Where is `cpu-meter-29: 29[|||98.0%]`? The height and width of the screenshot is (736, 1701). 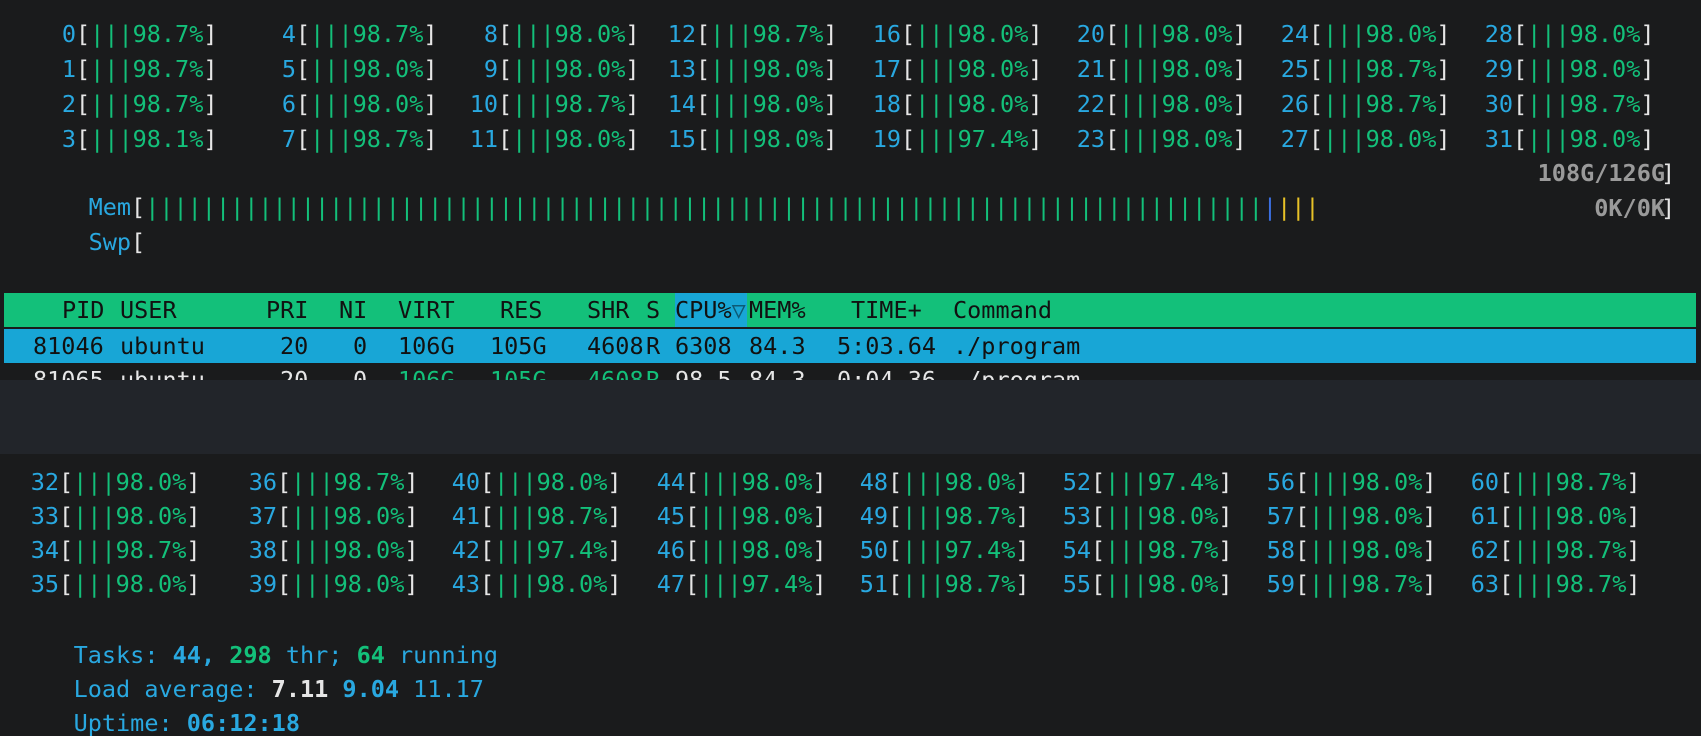 cpu-meter-29: 29[|||98.0%] is located at coordinates (1569, 69).